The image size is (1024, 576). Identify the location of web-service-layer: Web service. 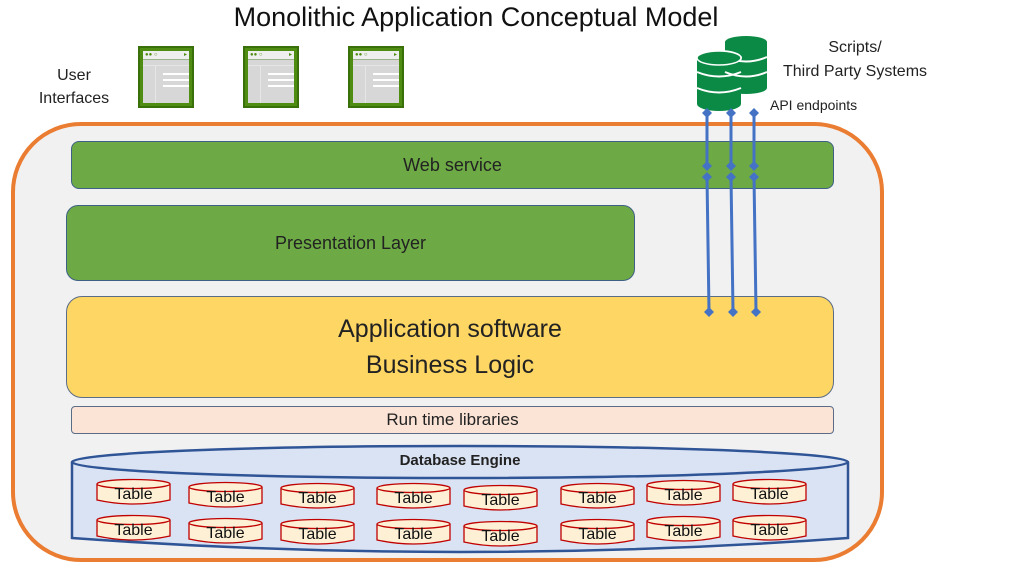
(452, 165).